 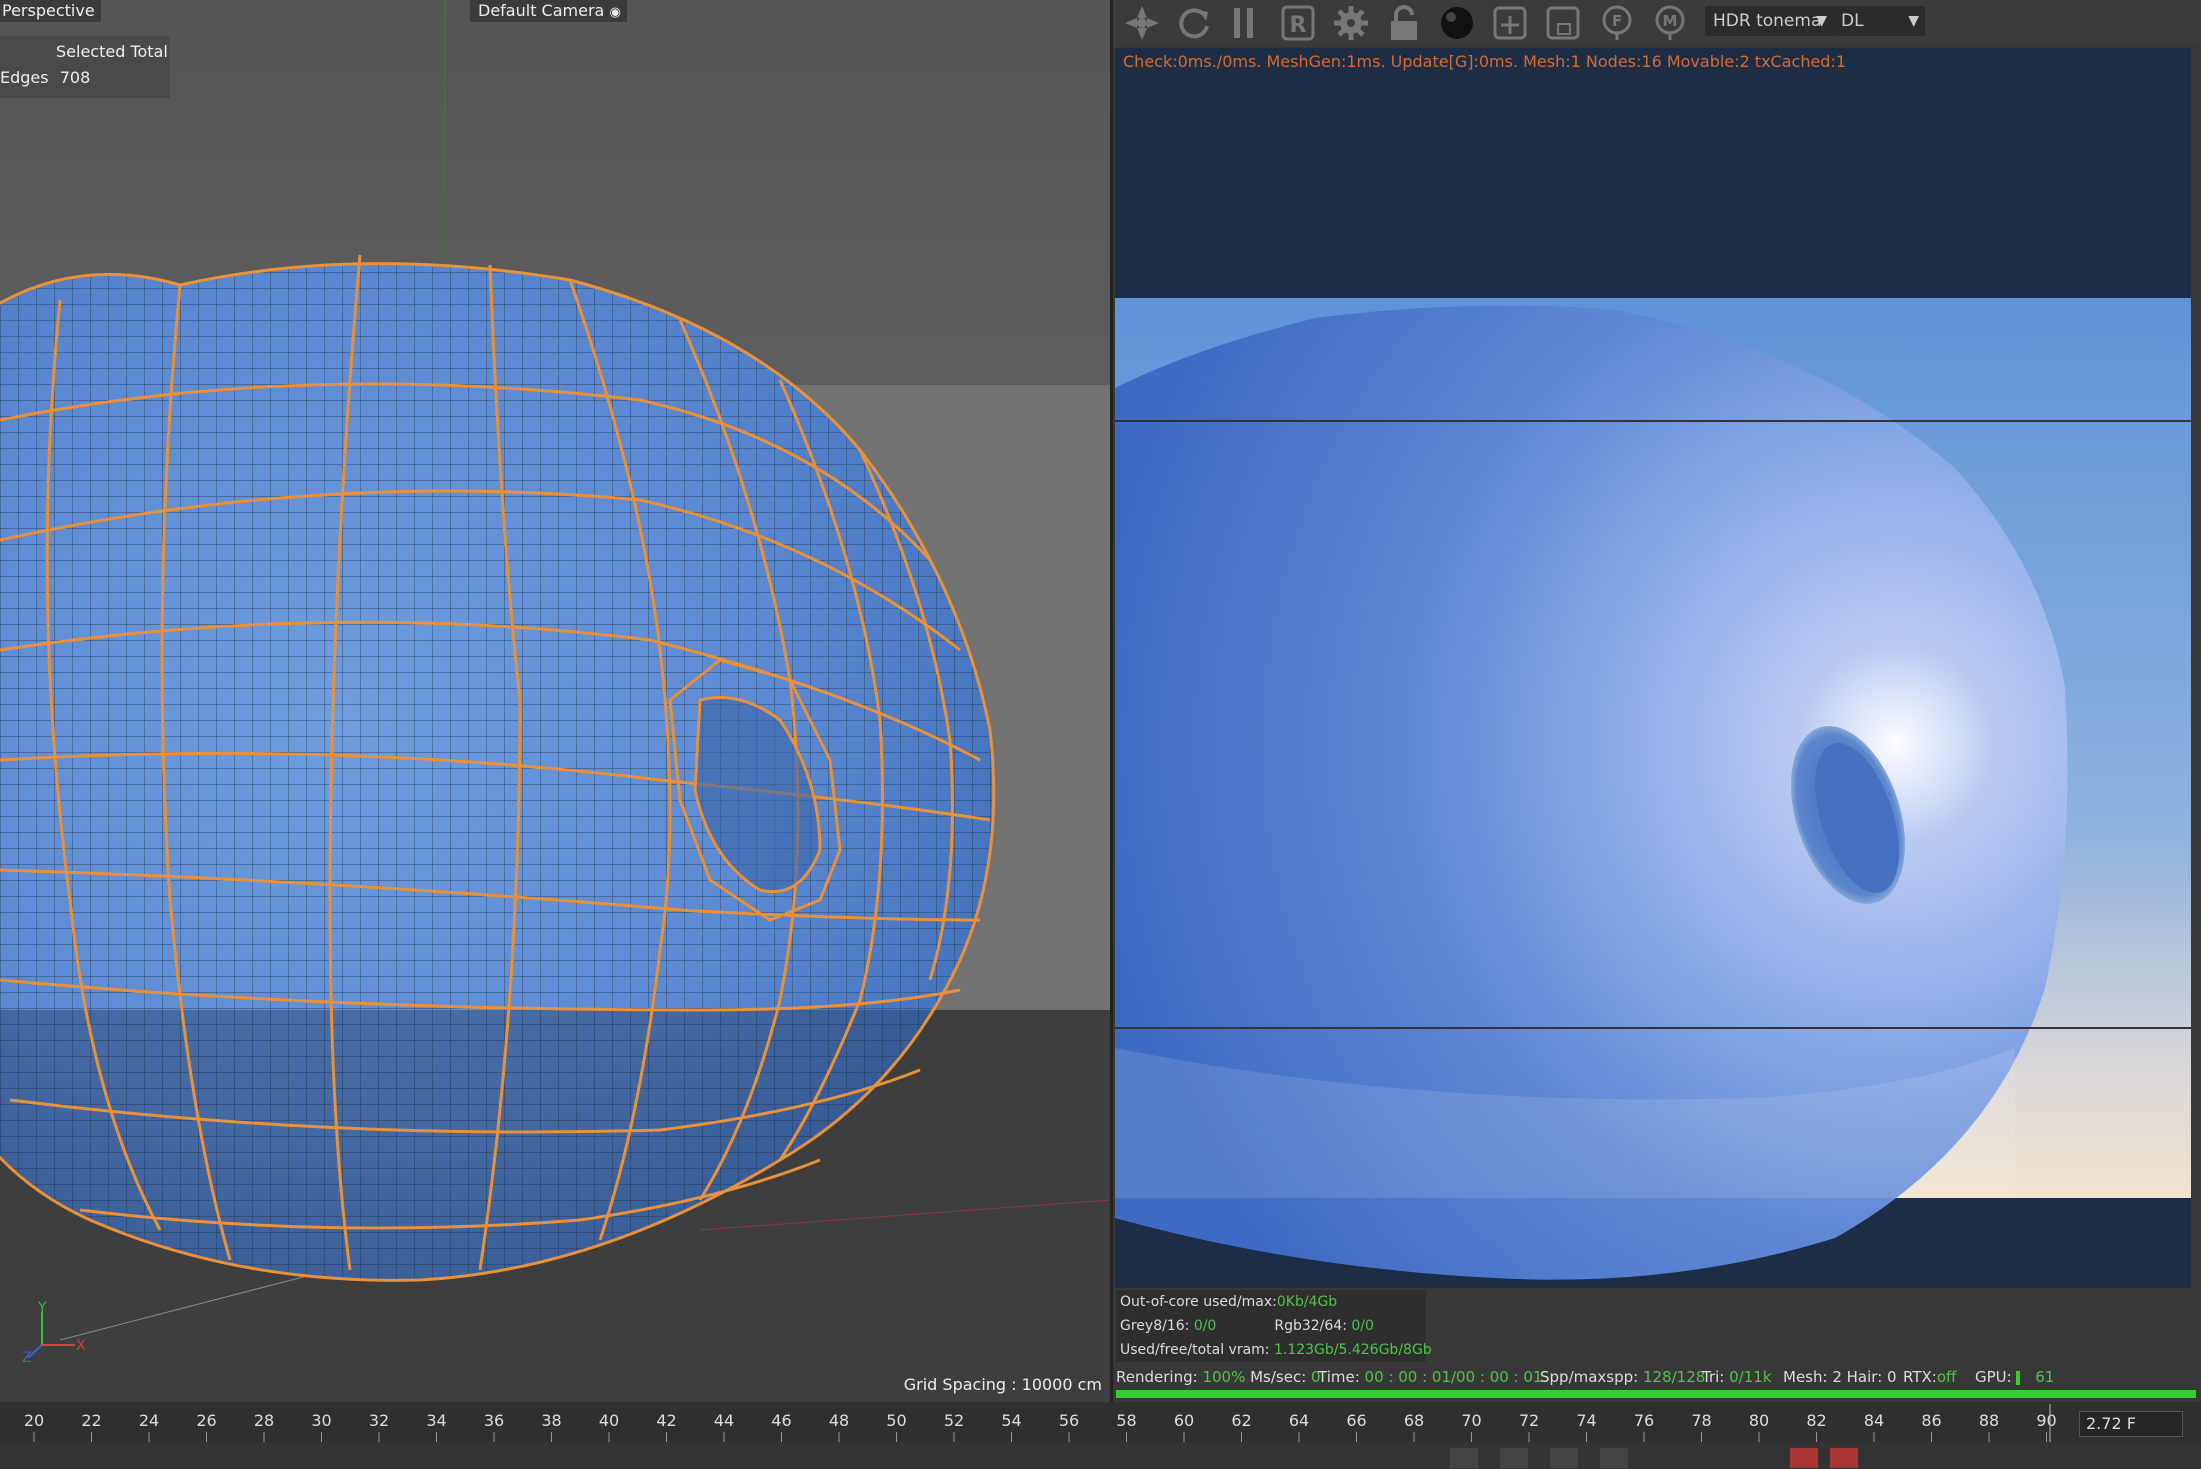 What do you see at coordinates (1931, 1420) in the screenshot?
I see `timeline-tick-label: 86` at bounding box center [1931, 1420].